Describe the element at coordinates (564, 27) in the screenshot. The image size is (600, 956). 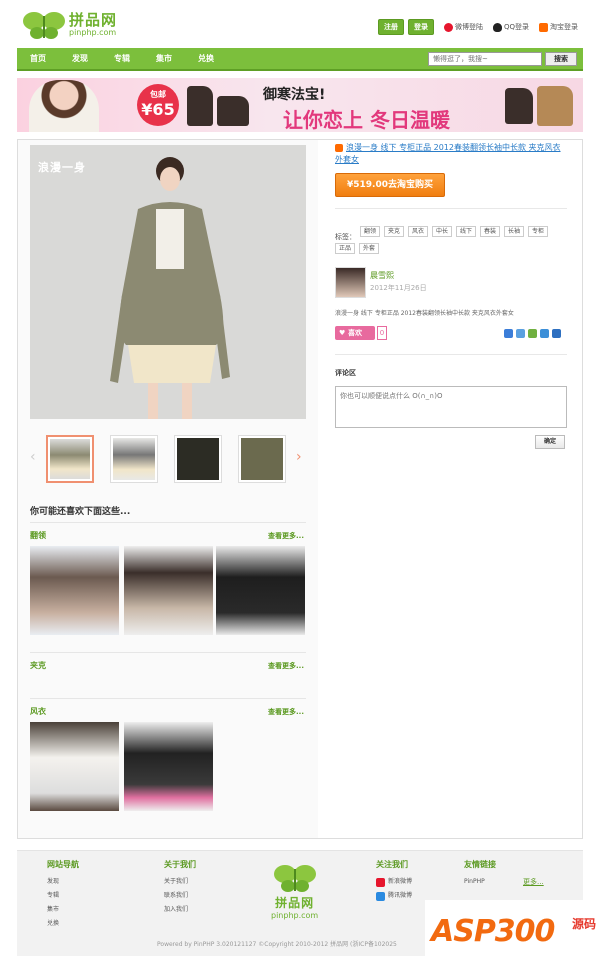
I see `taobao-login-label: 淘宝登录` at that location.